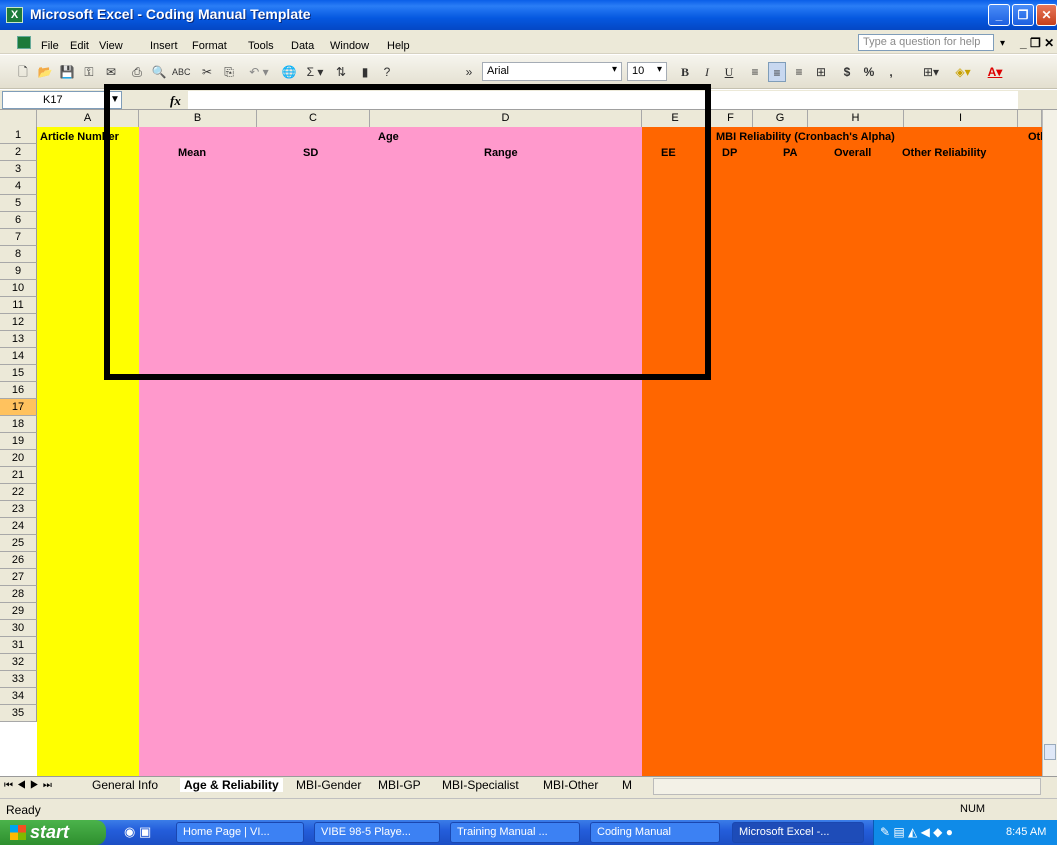 This screenshot has width=1057, height=845. Describe the element at coordinates (570, 785) in the screenshot. I see `tab-mbi-other: MBI-Other` at that location.